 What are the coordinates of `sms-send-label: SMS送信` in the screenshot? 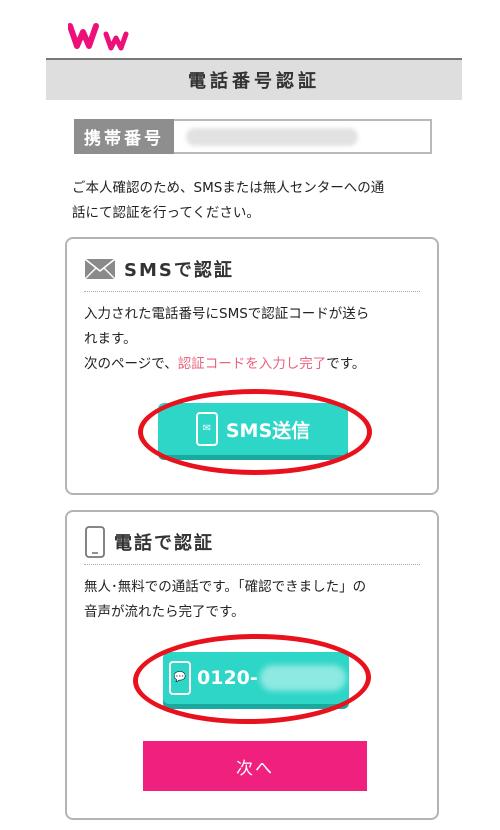 It's located at (268, 430).